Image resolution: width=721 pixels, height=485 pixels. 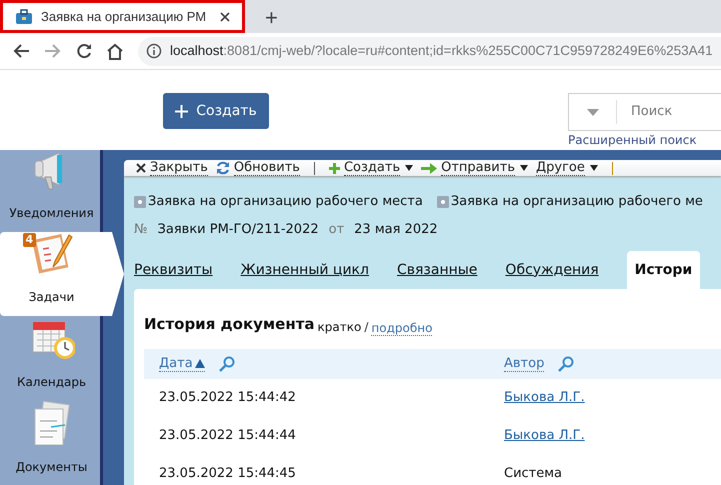 What do you see at coordinates (441, 51) in the screenshot?
I see `url-text: localhost:8081/cmj-web/?locale=ru#content;id=rkks%255C00C71C959728249E6%253A41` at bounding box center [441, 51].